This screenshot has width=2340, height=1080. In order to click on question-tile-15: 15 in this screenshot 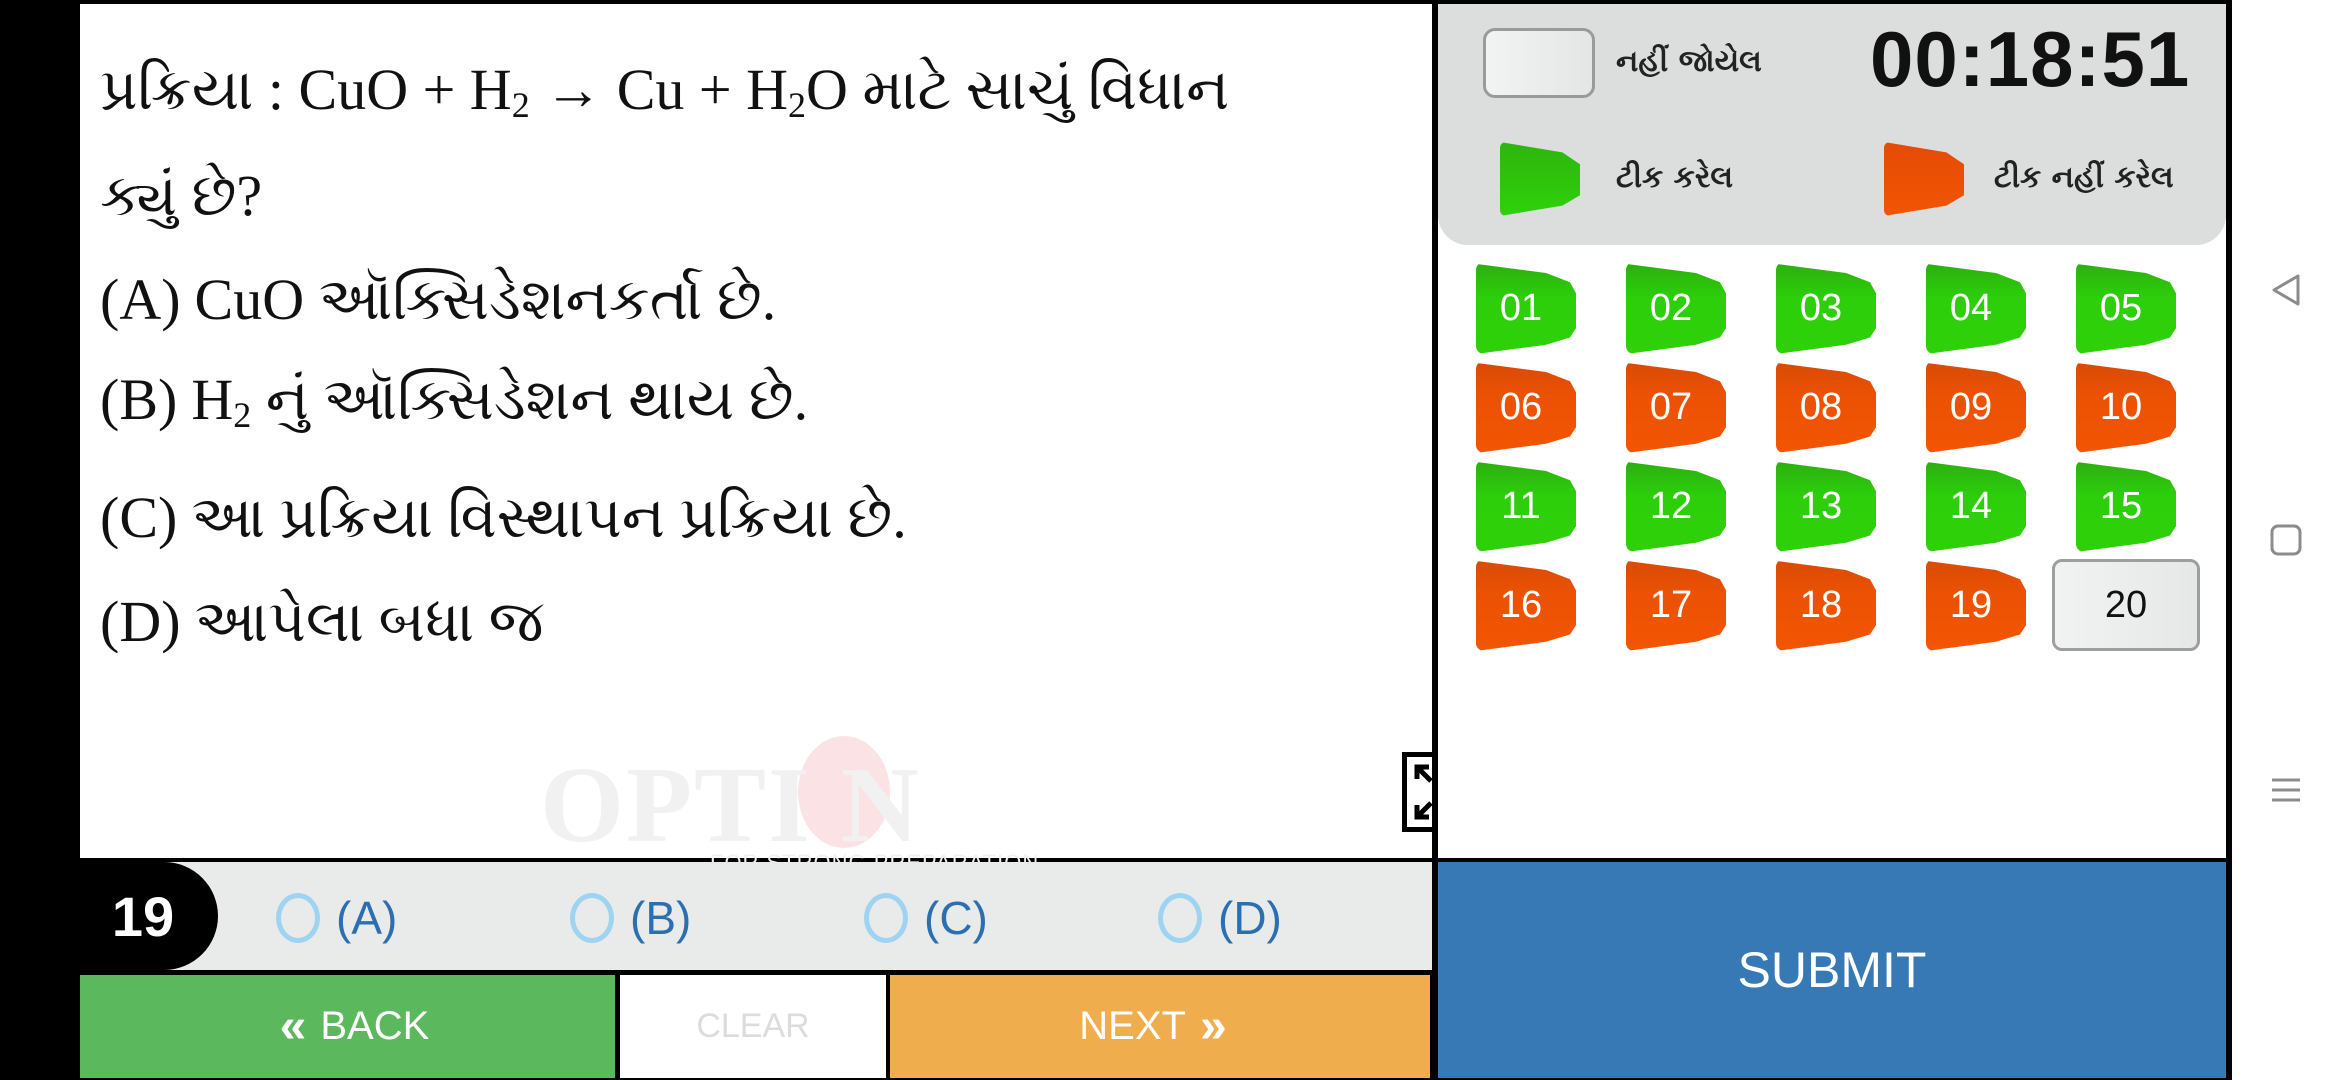, I will do `click(2126, 506)`.